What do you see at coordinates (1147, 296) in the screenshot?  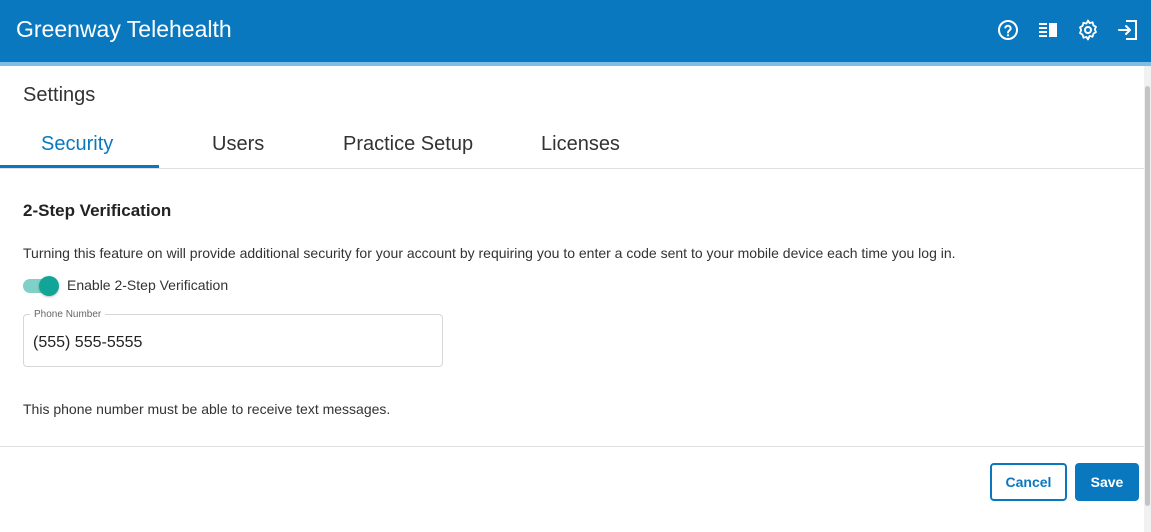 I see `scrollbar-thumb` at bounding box center [1147, 296].